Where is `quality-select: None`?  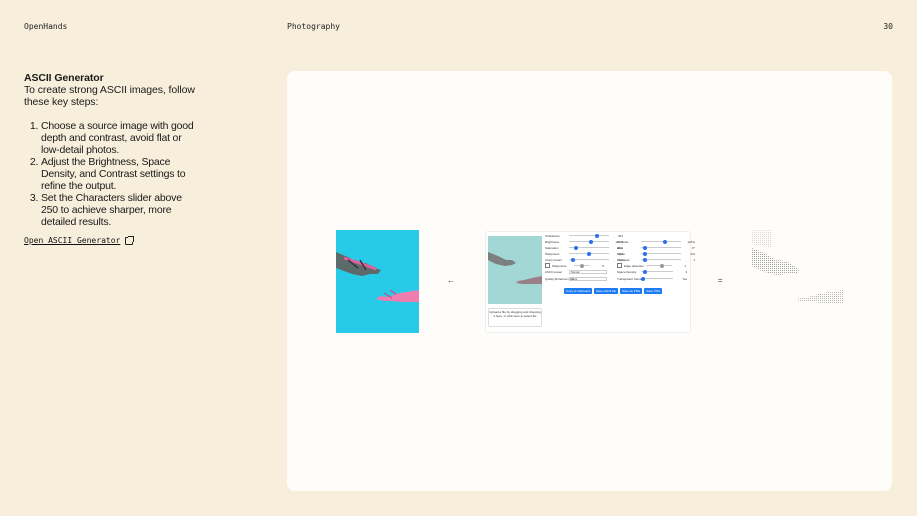
quality-select: None is located at coordinates (588, 278).